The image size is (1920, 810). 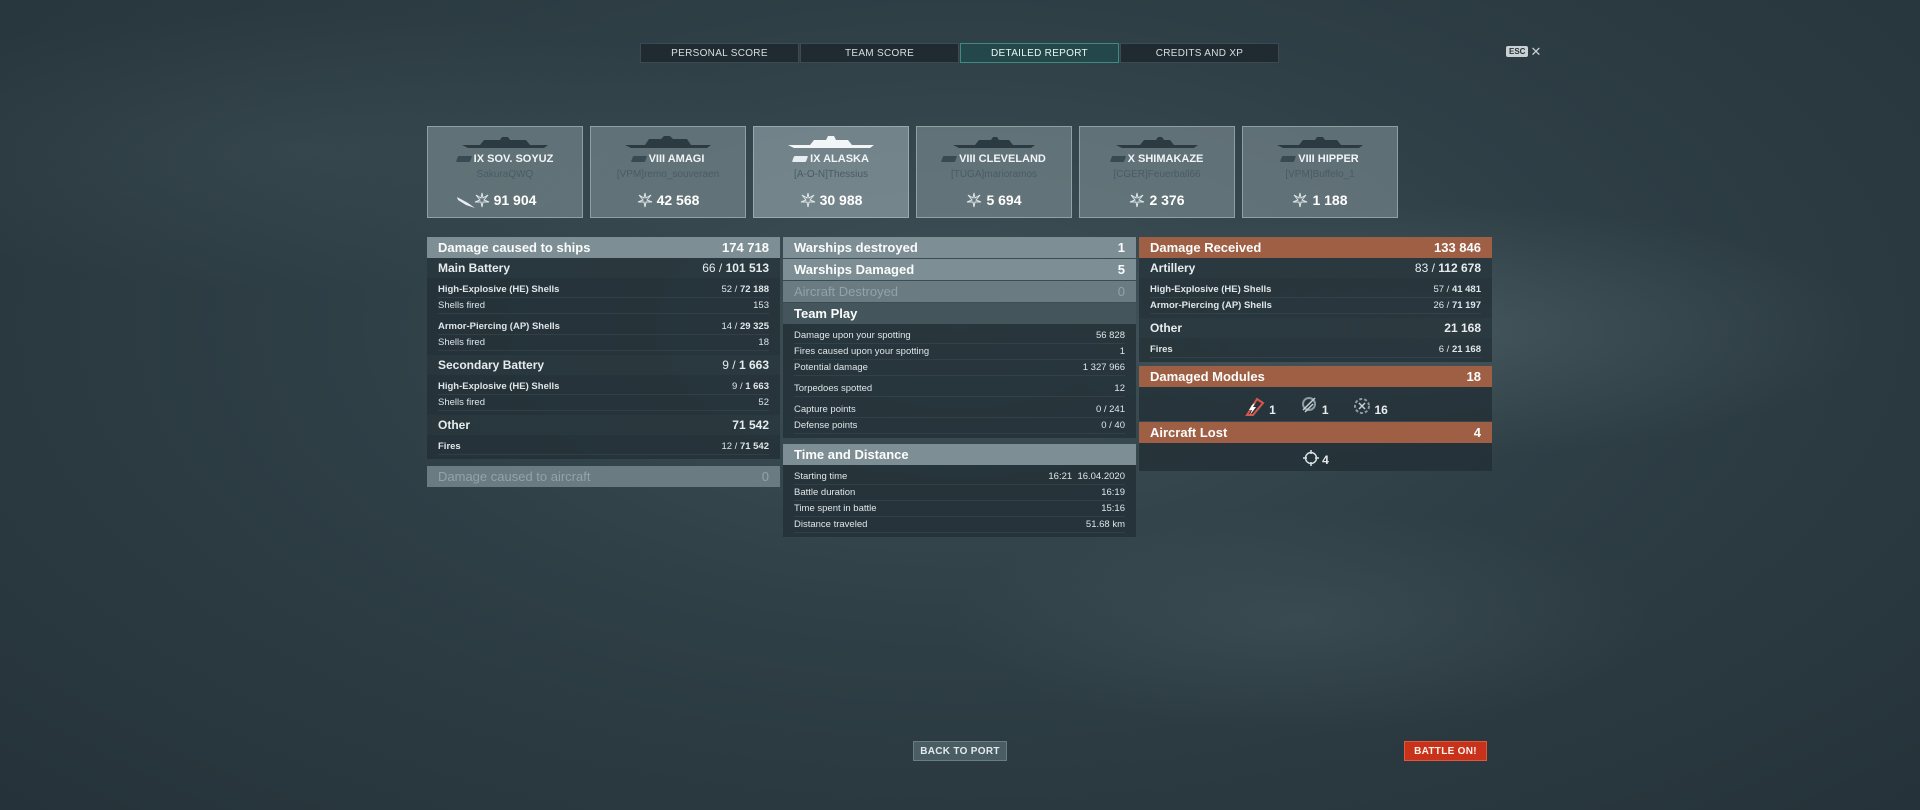 I want to click on stat-row: Fires caused upon your spotting 1, so click(x=959, y=352).